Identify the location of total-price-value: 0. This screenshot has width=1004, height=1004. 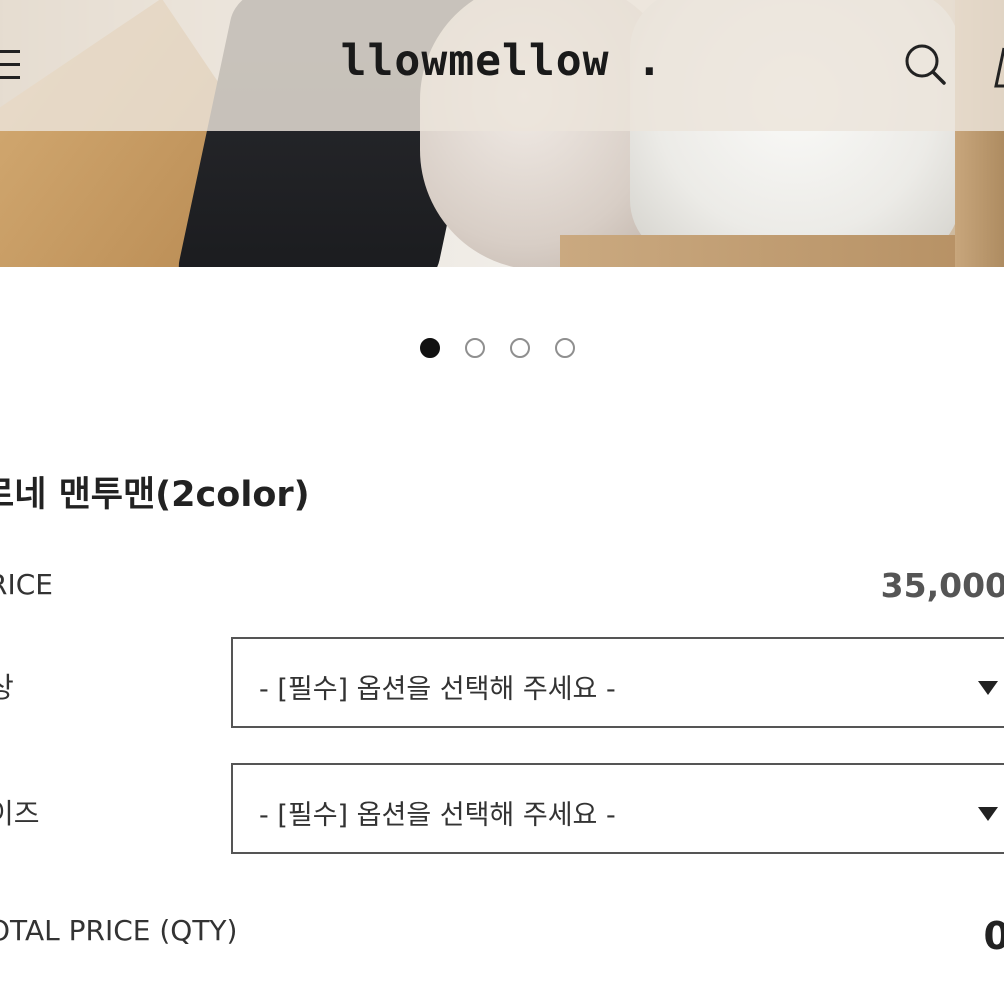
(993, 936).